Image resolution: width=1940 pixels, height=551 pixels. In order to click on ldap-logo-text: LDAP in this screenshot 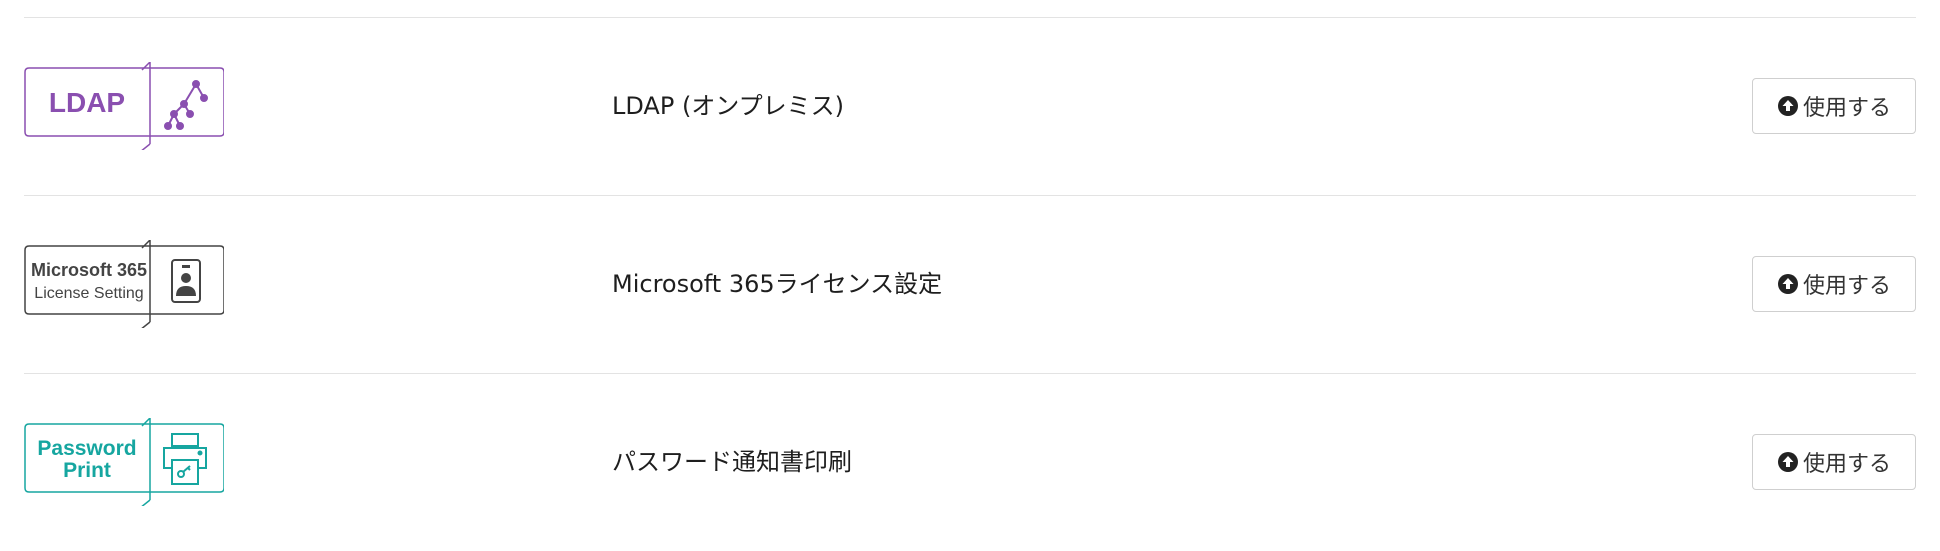, I will do `click(87, 102)`.